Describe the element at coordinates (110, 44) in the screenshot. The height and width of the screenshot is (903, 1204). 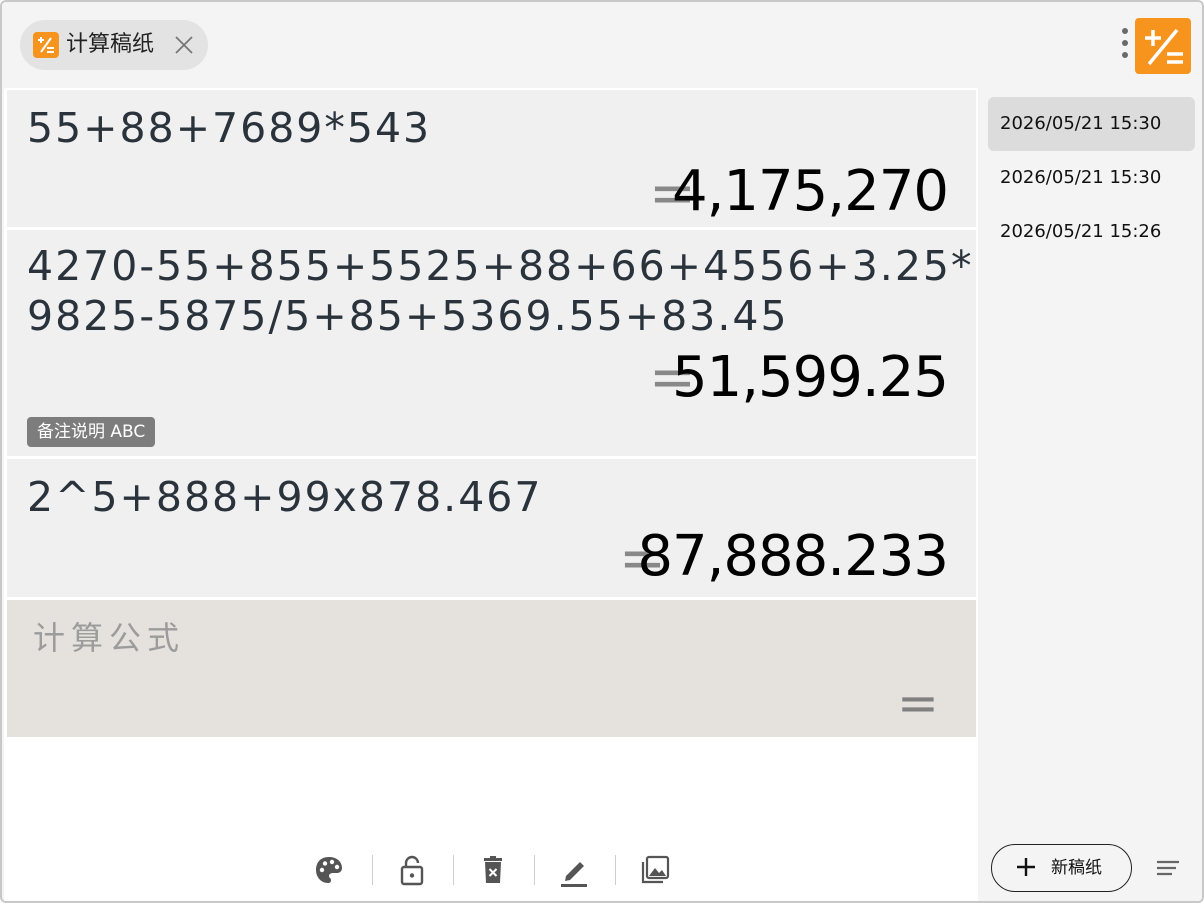
I see `tab-label: 计算稿纸` at that location.